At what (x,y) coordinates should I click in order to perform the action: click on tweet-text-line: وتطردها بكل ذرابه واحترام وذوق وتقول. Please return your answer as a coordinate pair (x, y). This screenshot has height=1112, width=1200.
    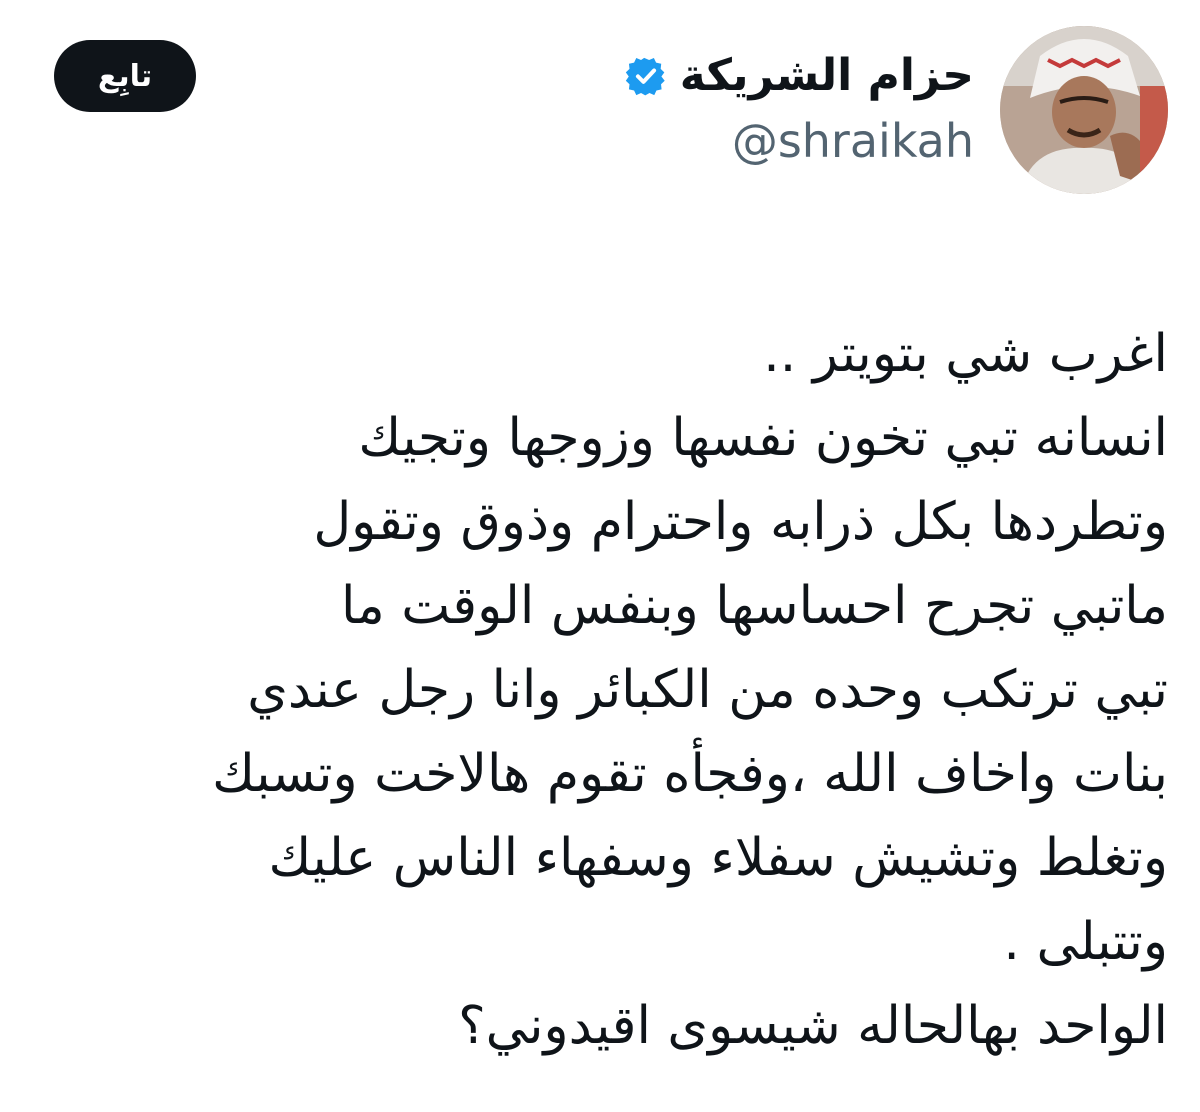
    Looking at the image, I should click on (740, 522).